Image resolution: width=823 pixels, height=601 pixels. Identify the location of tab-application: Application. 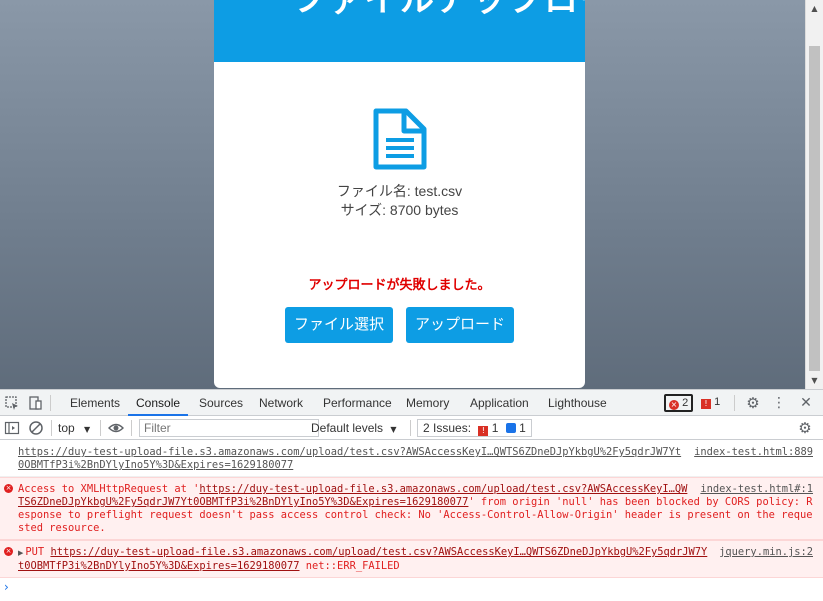
(499, 403).